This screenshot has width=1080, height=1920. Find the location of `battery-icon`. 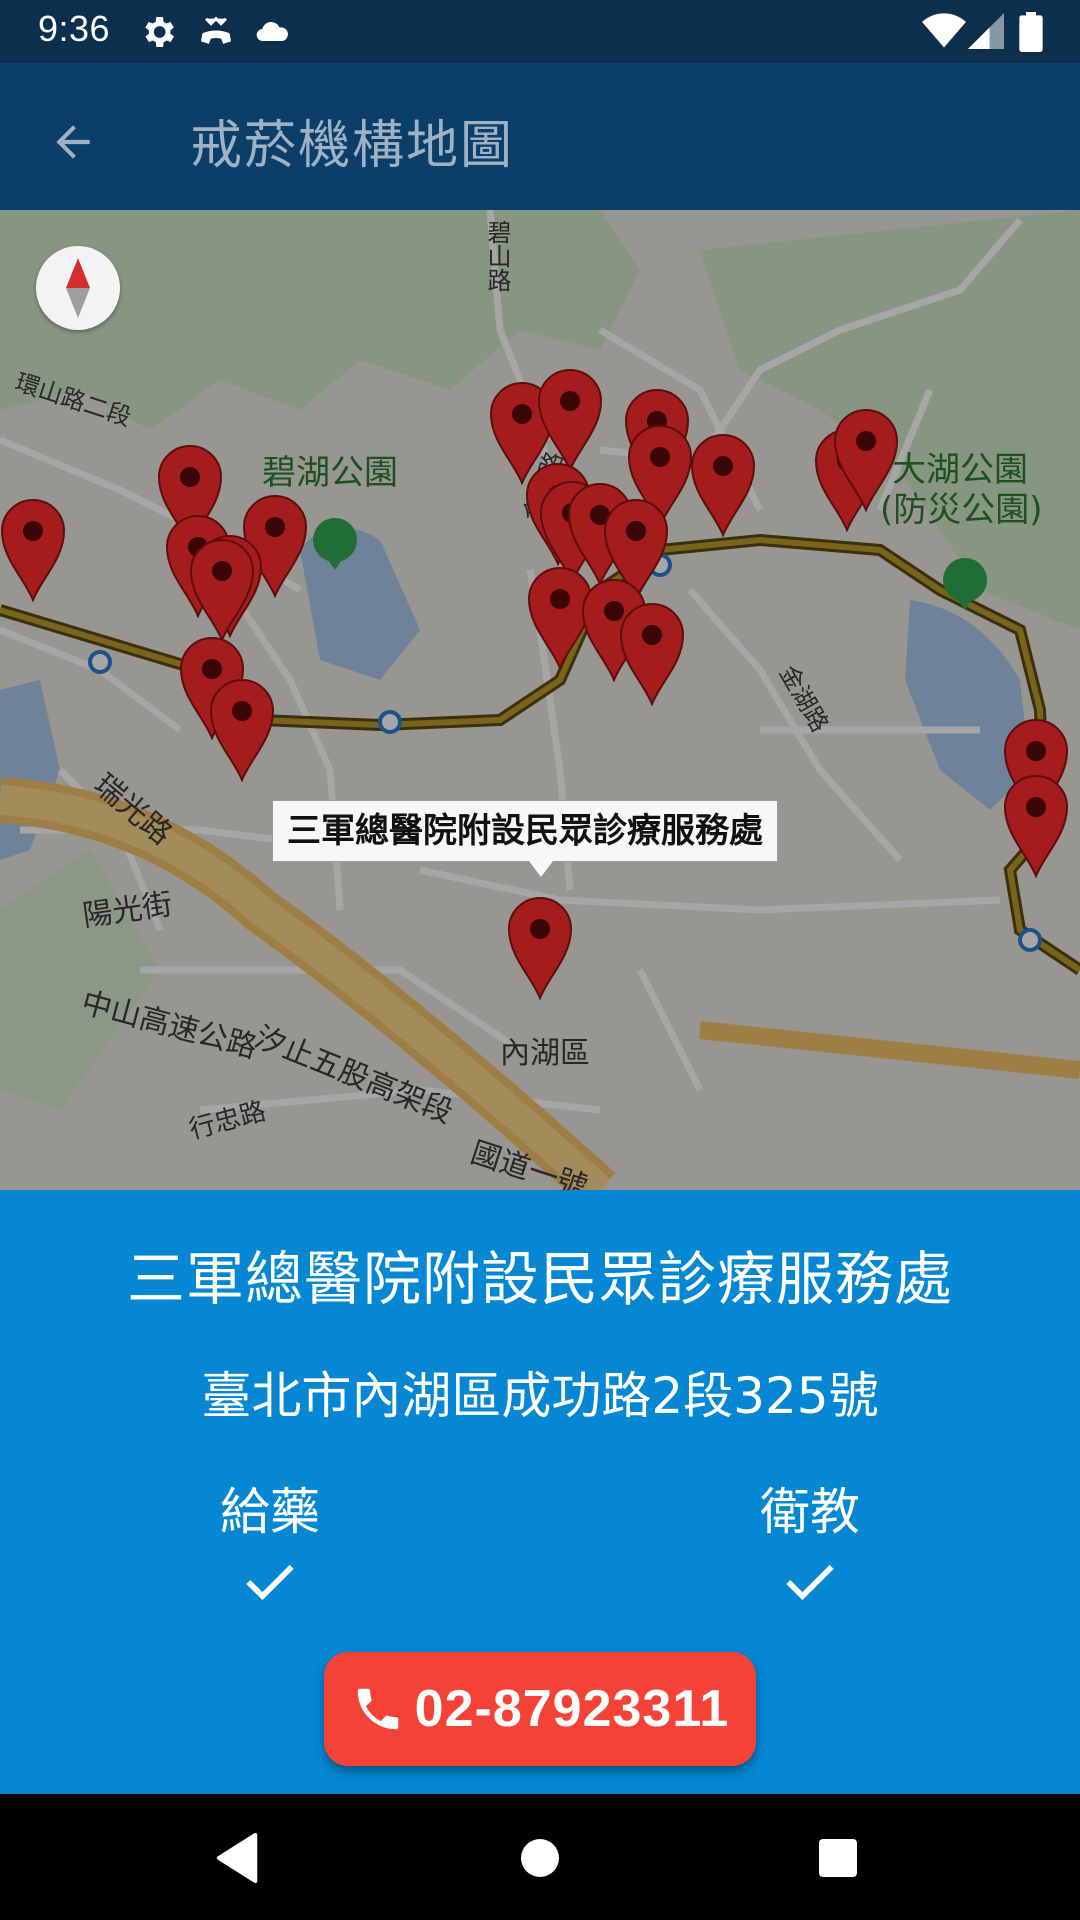

battery-icon is located at coordinates (1031, 32).